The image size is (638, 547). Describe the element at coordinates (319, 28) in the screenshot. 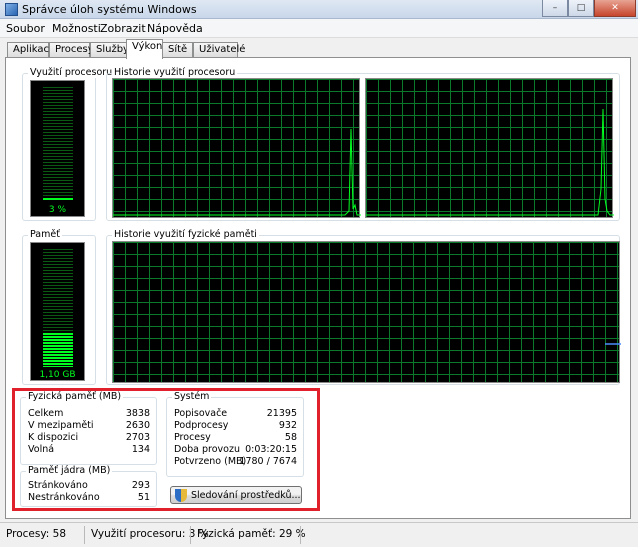

I see `menu-bar: Soubor Možnosti Zobrazit Nápověda` at that location.